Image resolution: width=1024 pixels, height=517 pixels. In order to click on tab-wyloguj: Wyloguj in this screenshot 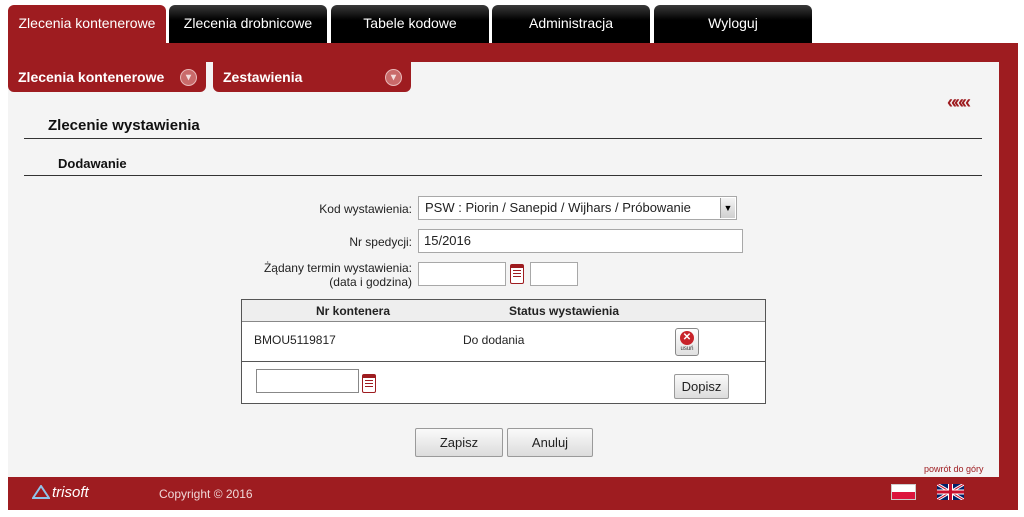, I will do `click(733, 24)`.